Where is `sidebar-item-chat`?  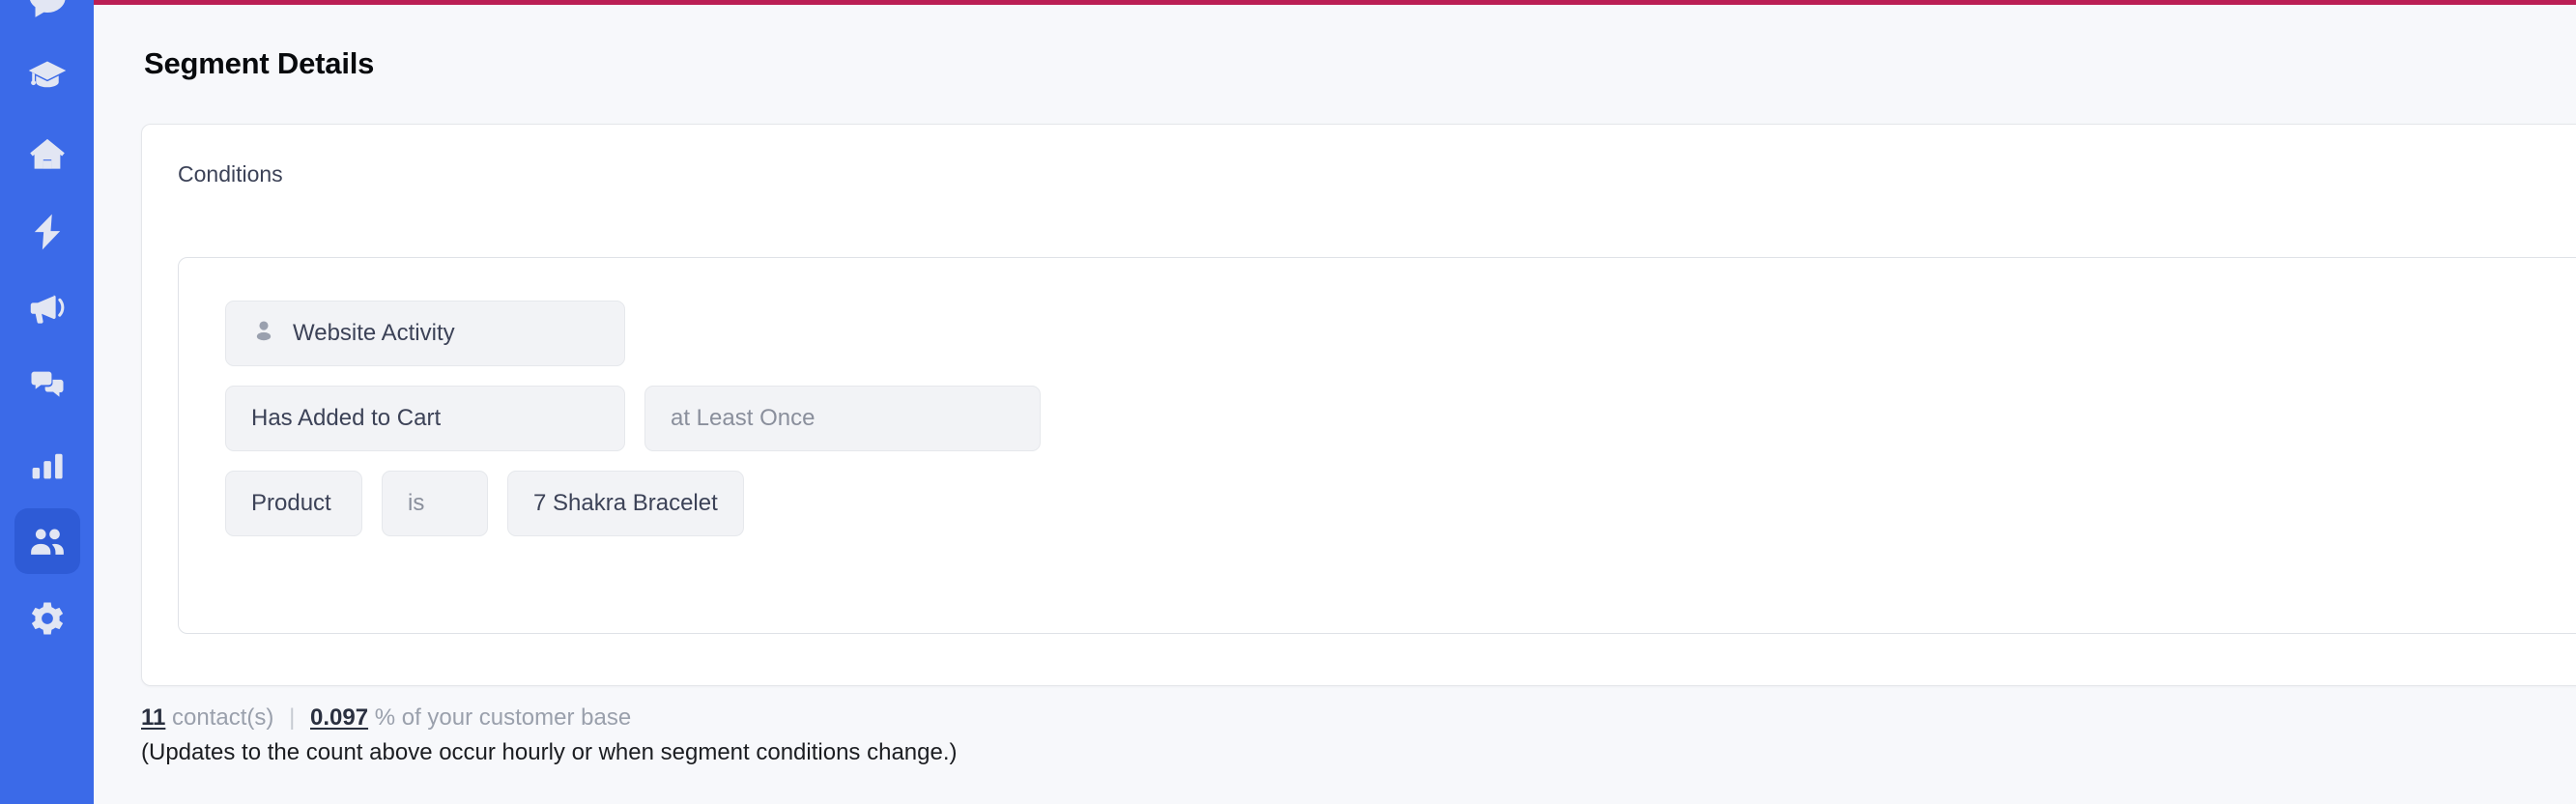 sidebar-item-chat is located at coordinates (47, 16).